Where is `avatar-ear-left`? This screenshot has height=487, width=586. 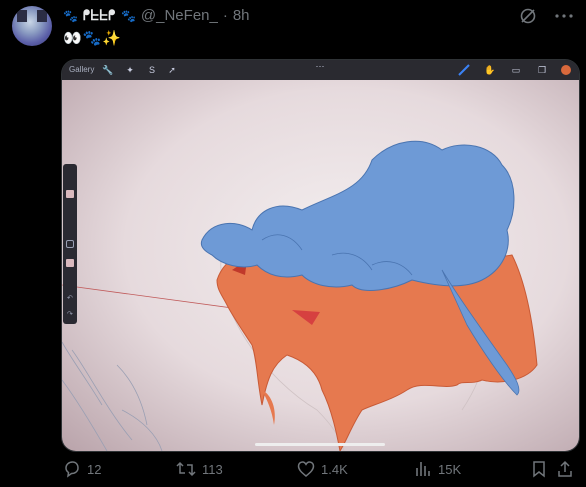
avatar-ear-left is located at coordinates (22, 16).